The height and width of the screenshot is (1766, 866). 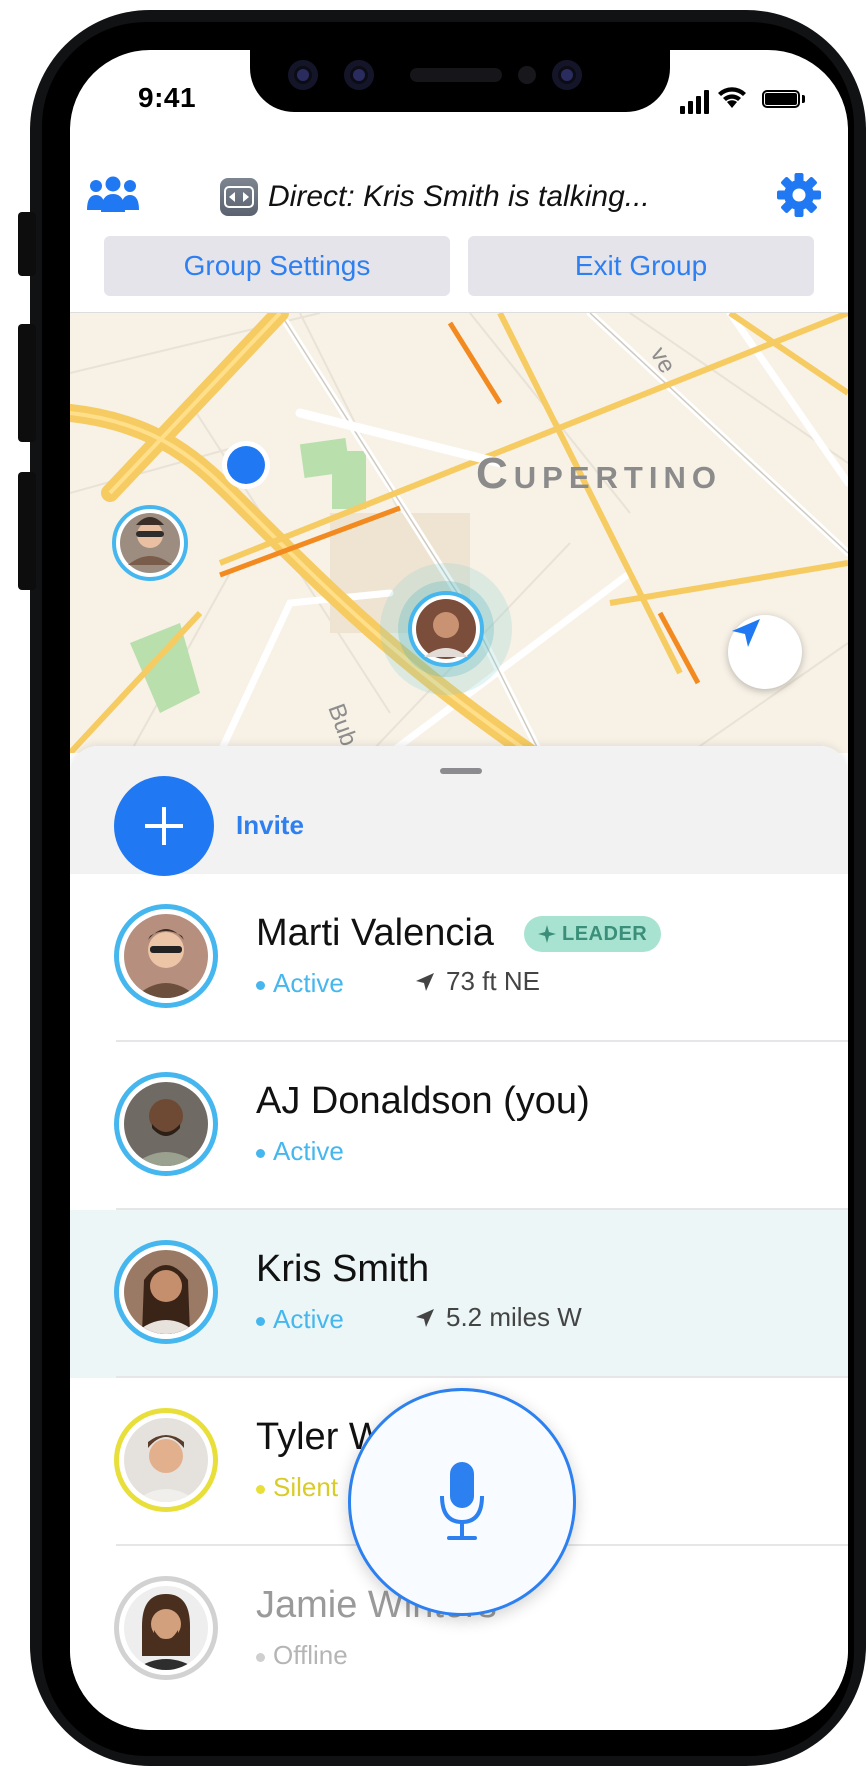 What do you see at coordinates (459, 1126) in the screenshot?
I see `member-row-aj-donaldson: AJ Donaldson (you) Active` at bounding box center [459, 1126].